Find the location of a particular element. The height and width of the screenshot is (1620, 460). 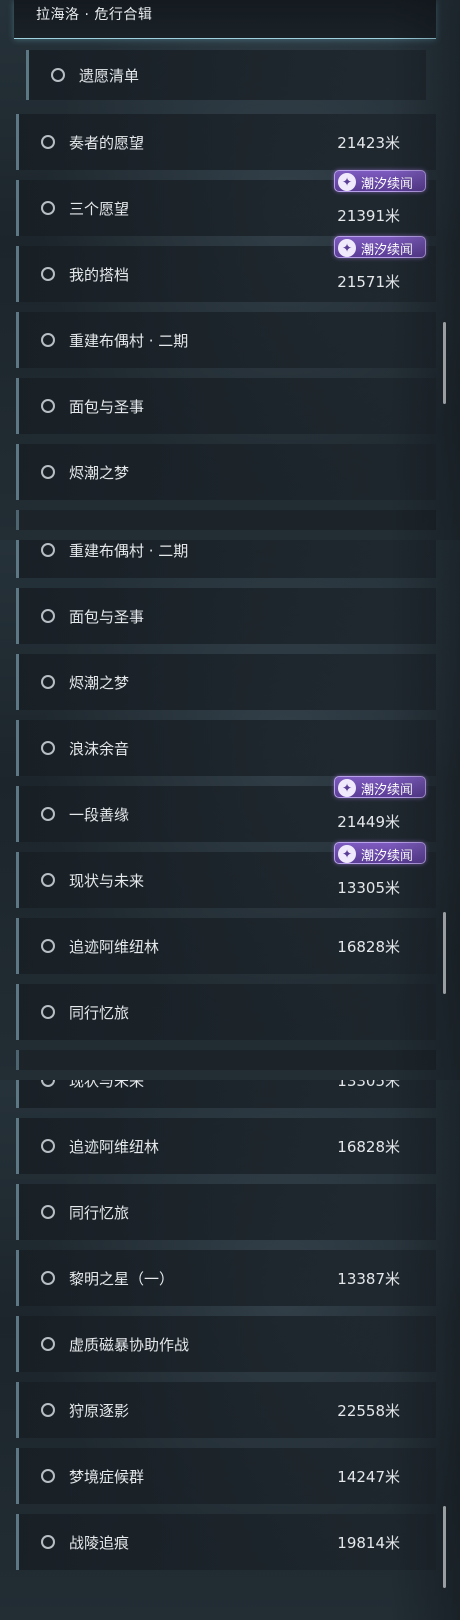

quest-item: 黎明之星（一） 13387米 is located at coordinates (226, 1278).